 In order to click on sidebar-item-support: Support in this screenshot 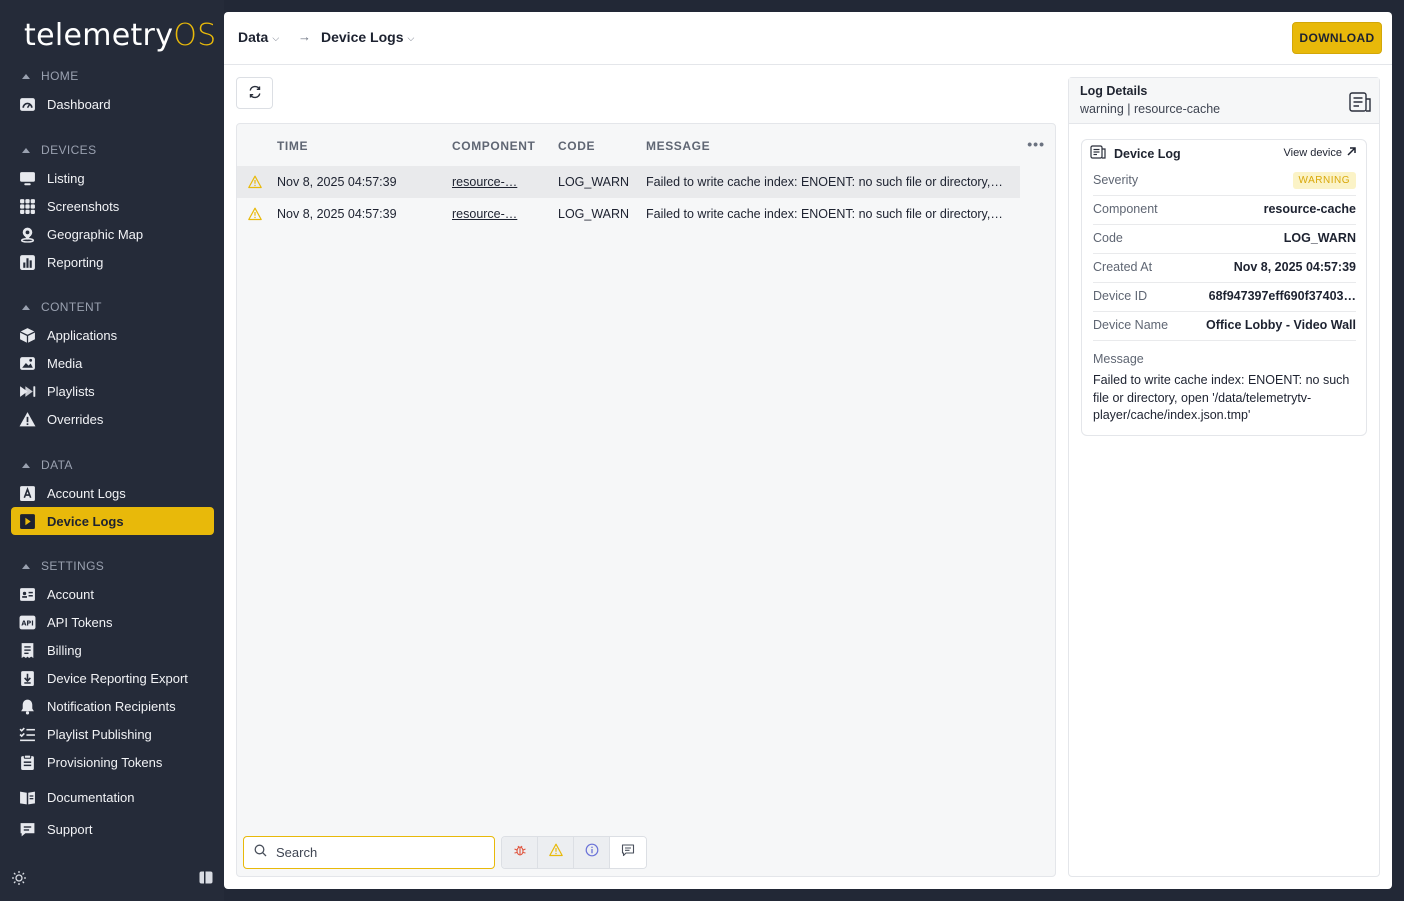, I will do `click(112, 829)`.